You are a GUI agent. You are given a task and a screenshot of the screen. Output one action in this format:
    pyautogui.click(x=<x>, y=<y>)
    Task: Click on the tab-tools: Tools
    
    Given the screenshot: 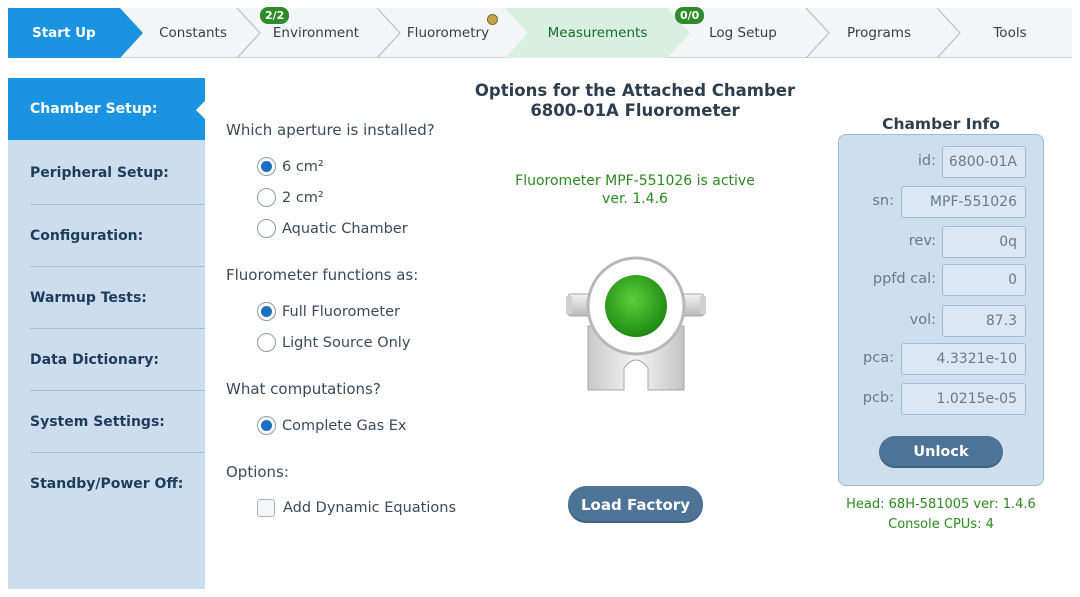 What is the action you would take?
    pyautogui.click(x=1010, y=33)
    